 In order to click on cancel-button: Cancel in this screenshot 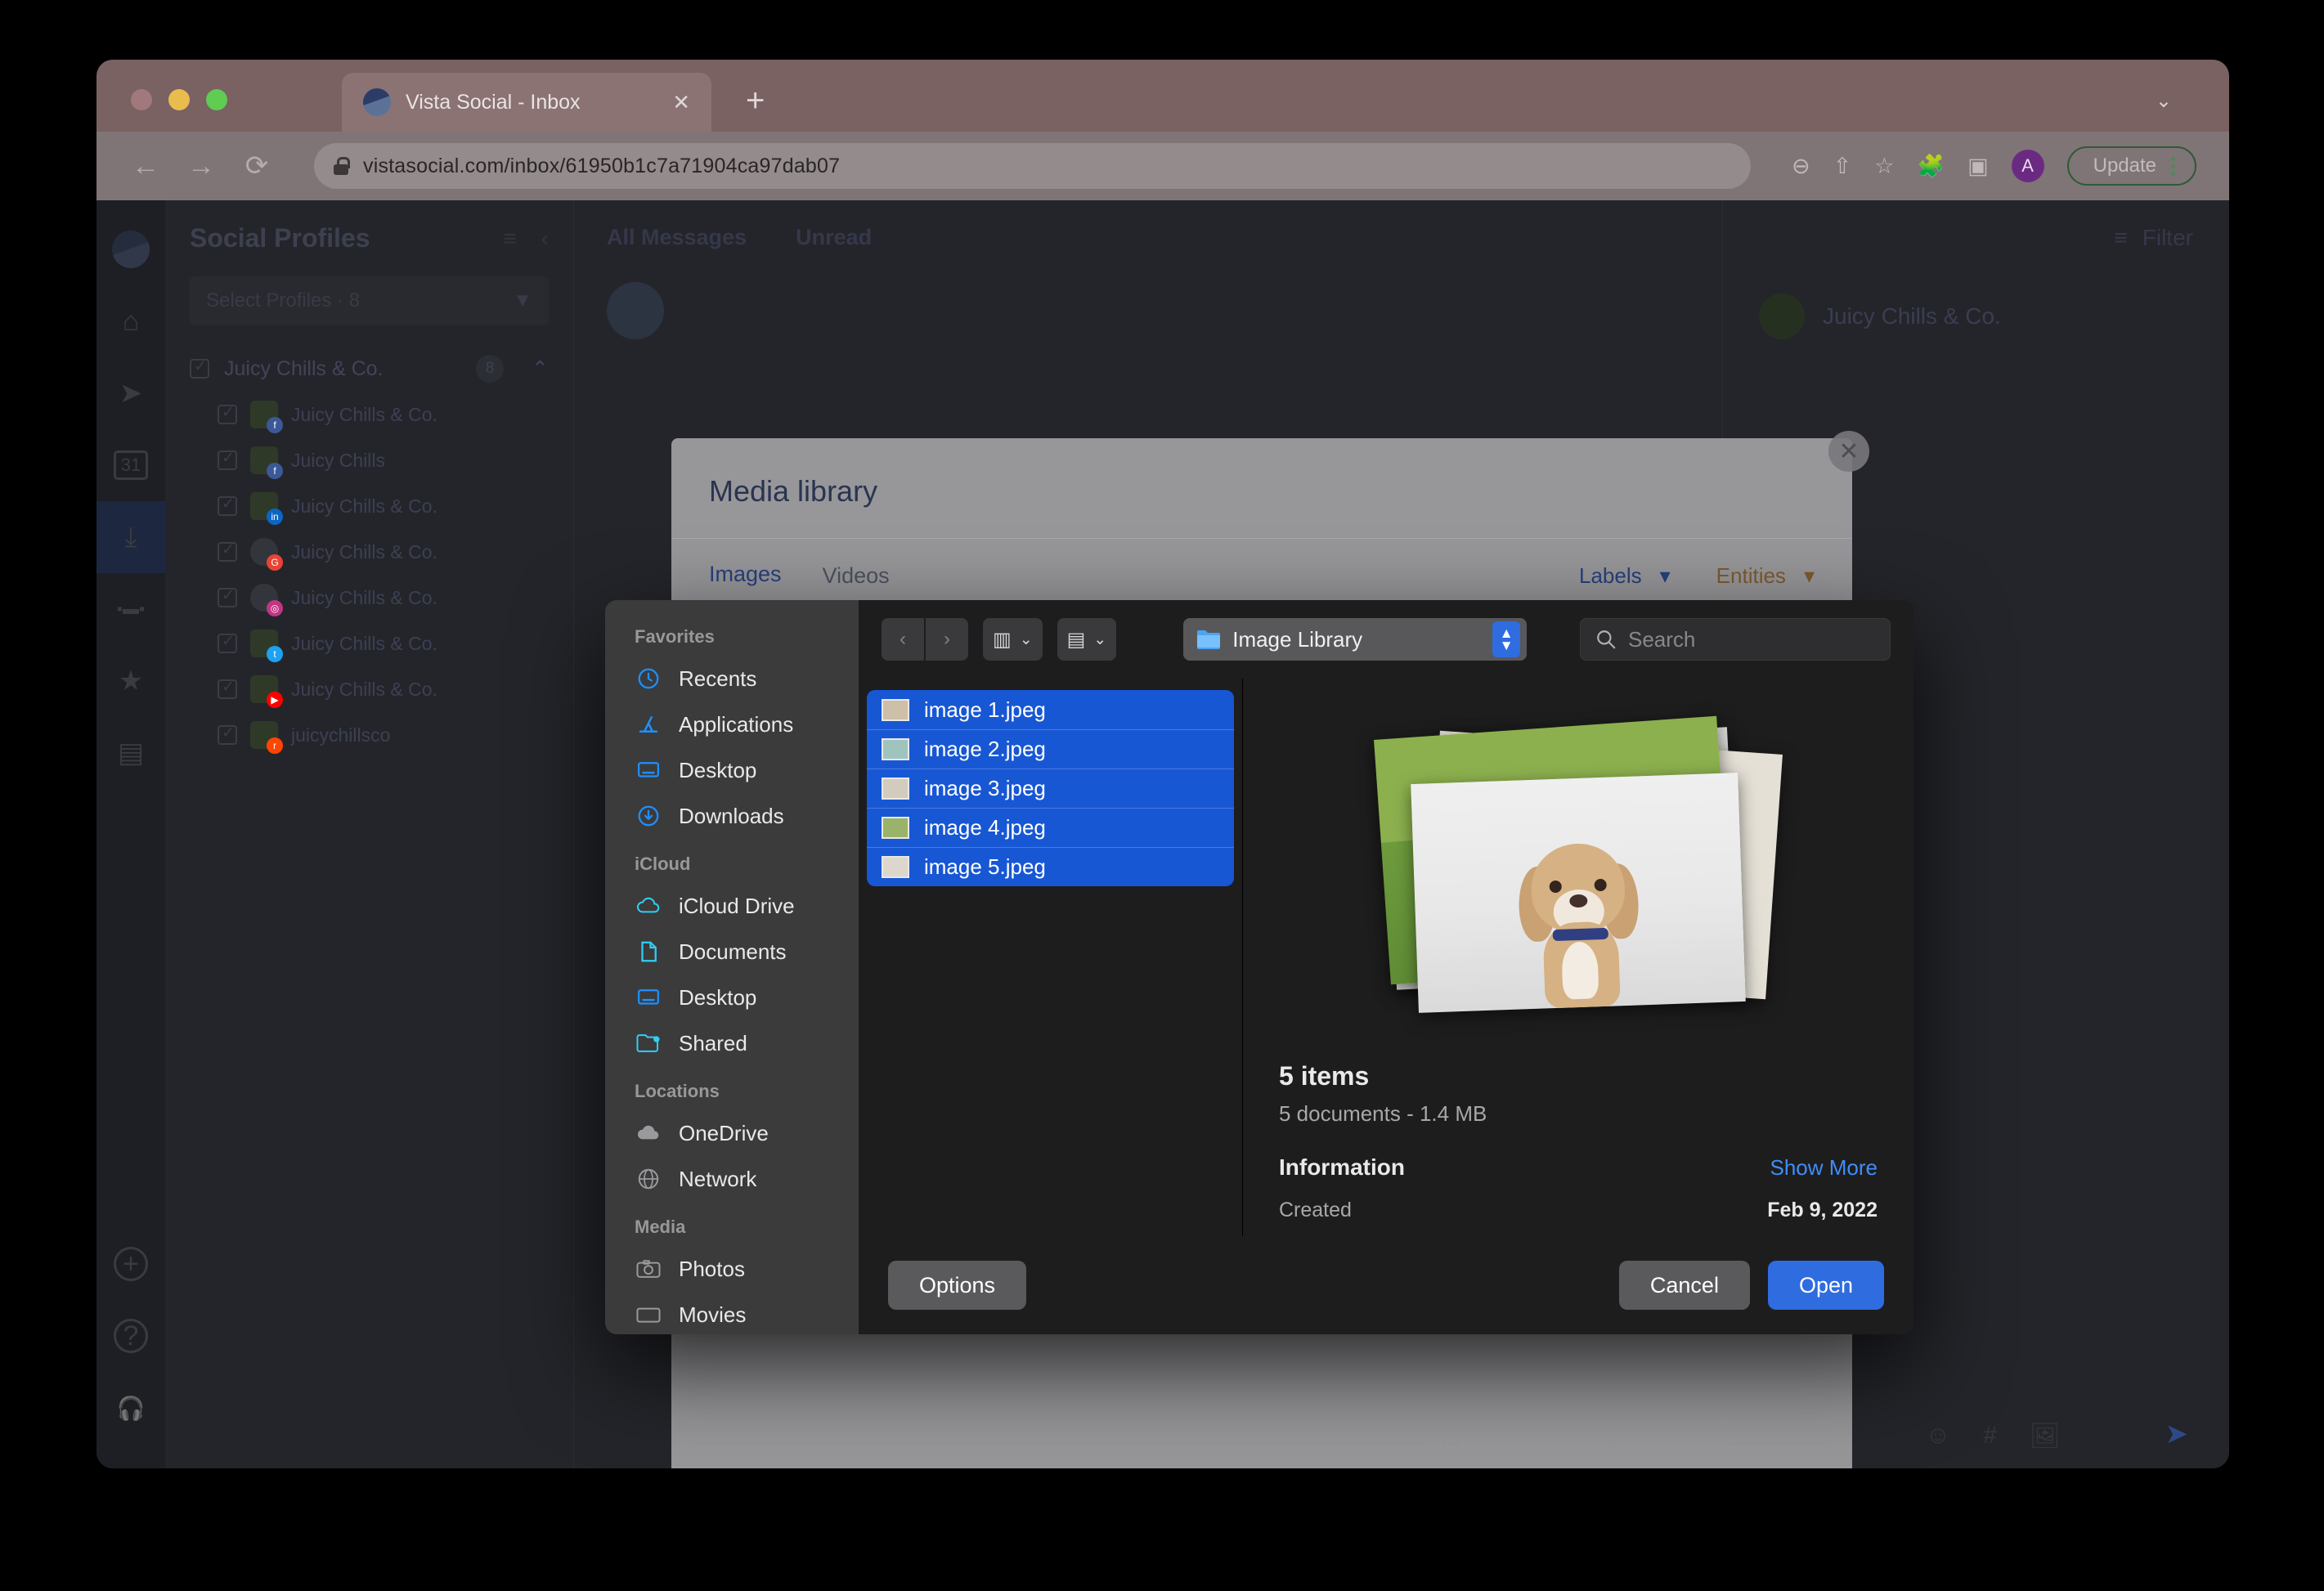, I will do `click(1684, 1285)`.